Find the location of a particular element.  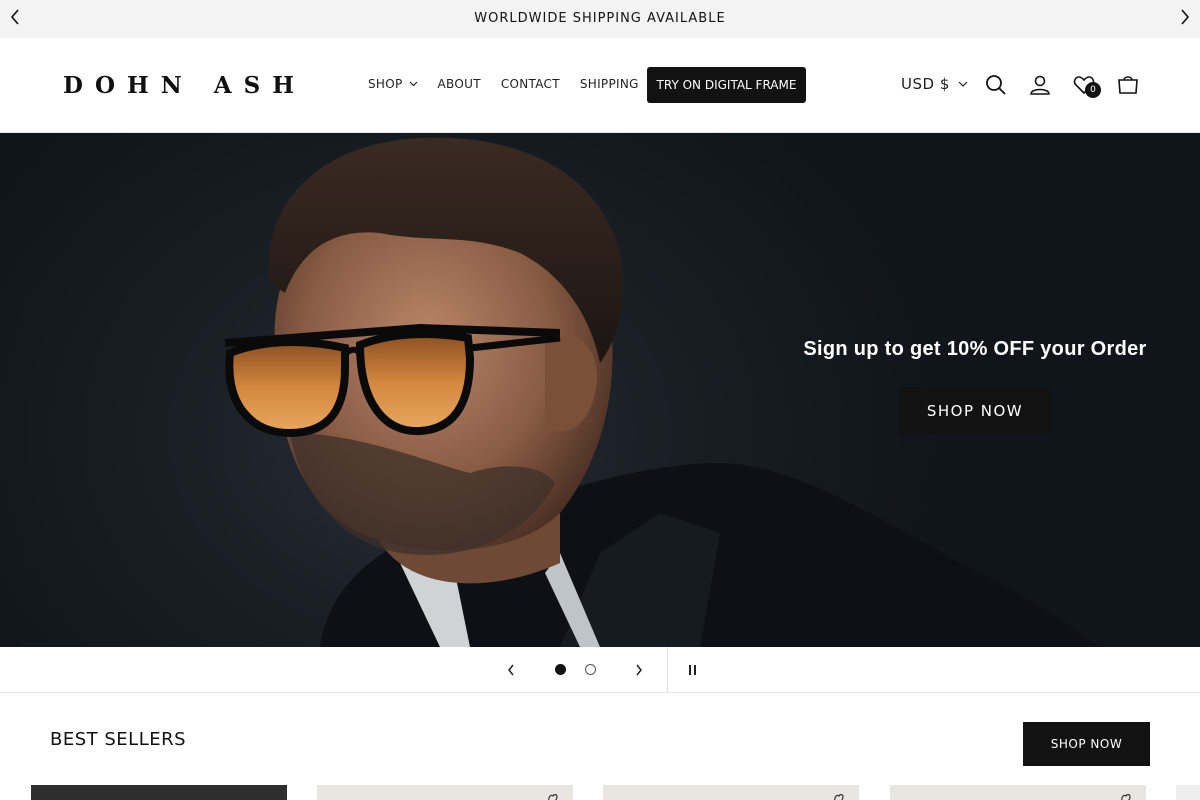

announcement-bar: WORLDWIDE SHIPPING AVAILABLE is located at coordinates (600, 19).